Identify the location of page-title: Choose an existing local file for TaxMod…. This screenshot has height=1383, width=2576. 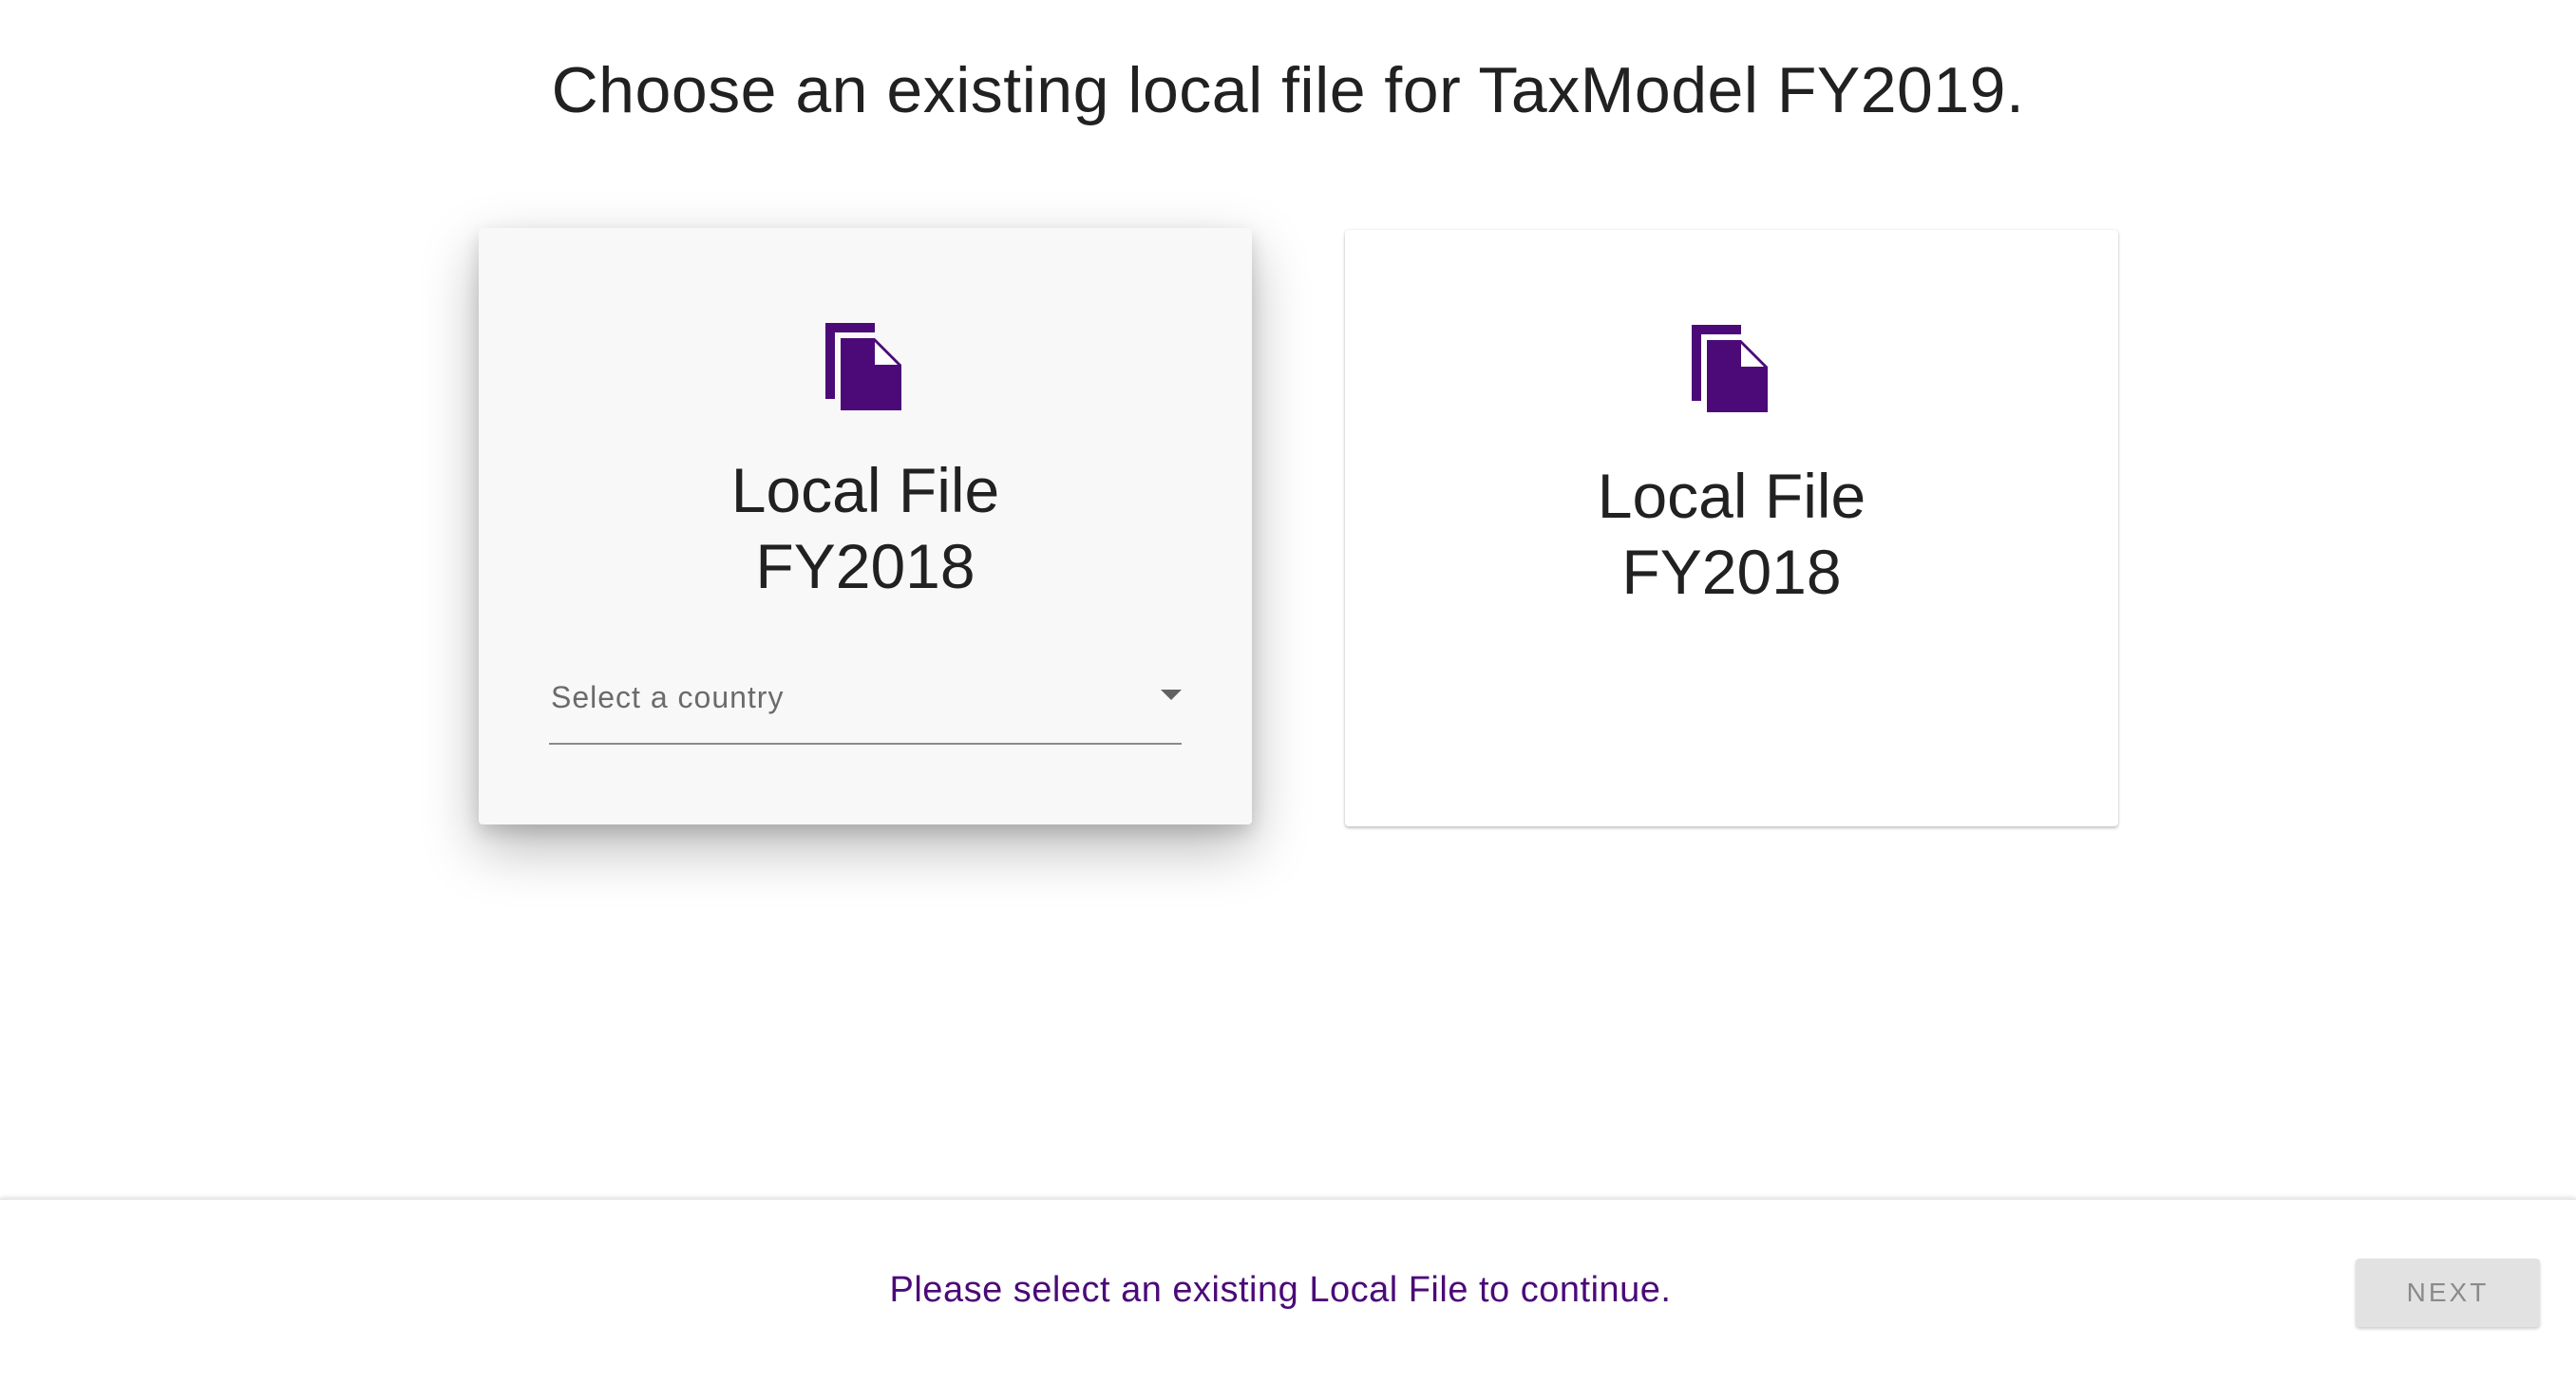
(1288, 90).